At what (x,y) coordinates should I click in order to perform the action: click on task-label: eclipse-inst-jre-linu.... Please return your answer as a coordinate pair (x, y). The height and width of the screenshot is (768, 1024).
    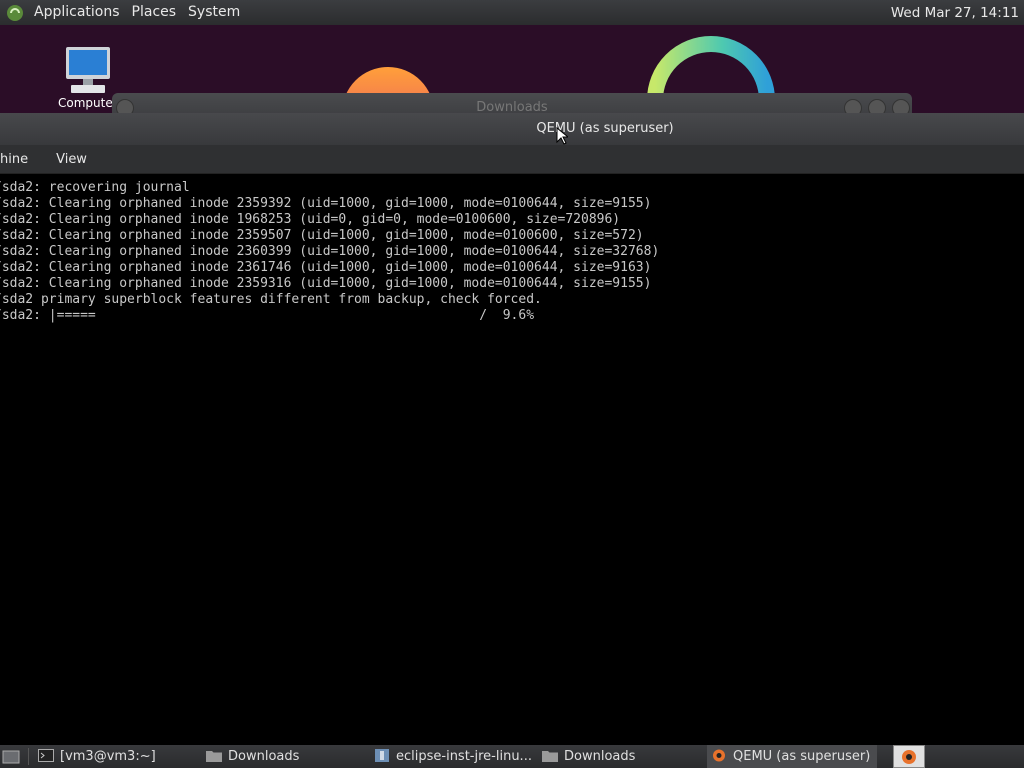
    Looking at the image, I should click on (464, 756).